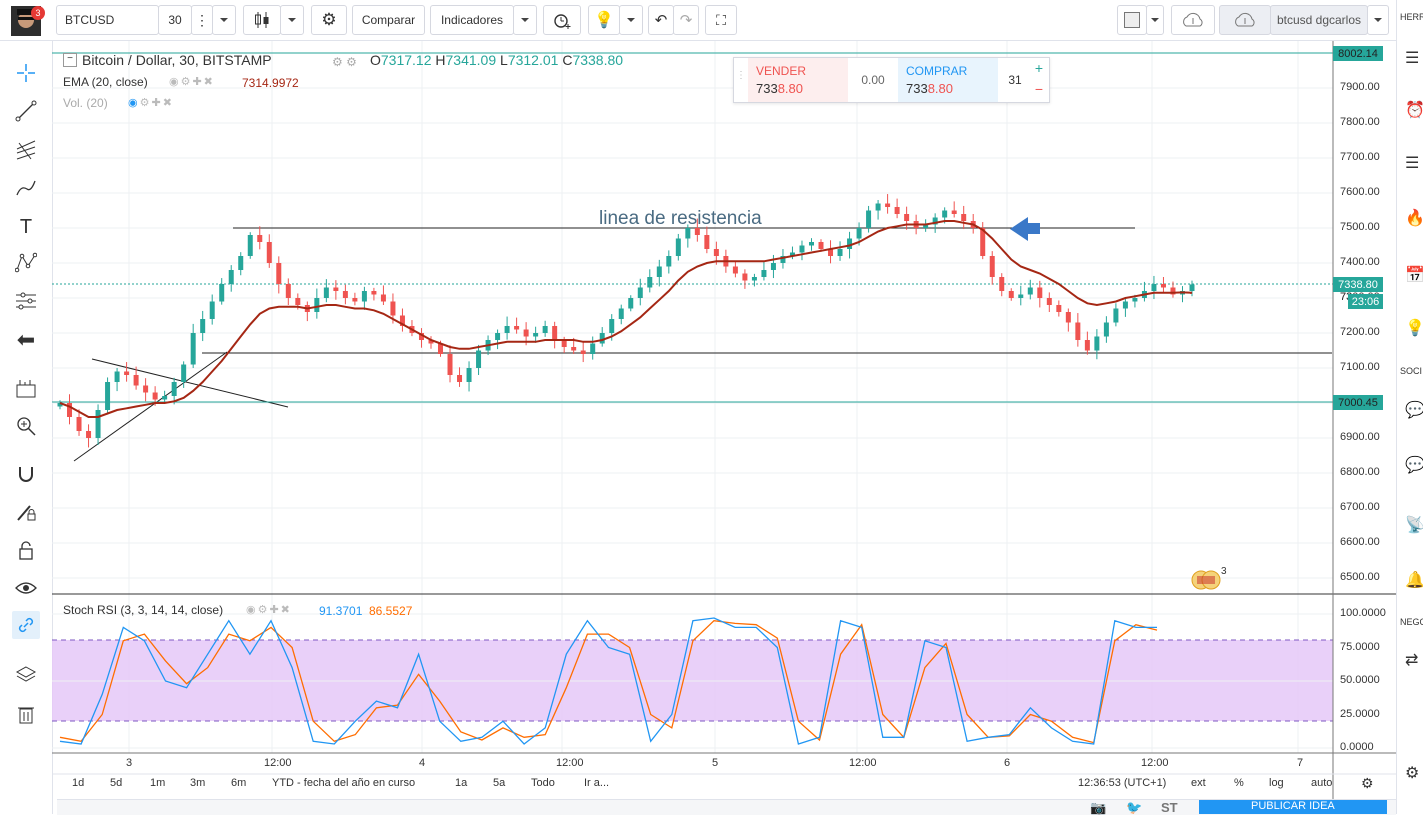 The width and height of the screenshot is (1423, 816). I want to click on triangle-upper-line, so click(190, 383).